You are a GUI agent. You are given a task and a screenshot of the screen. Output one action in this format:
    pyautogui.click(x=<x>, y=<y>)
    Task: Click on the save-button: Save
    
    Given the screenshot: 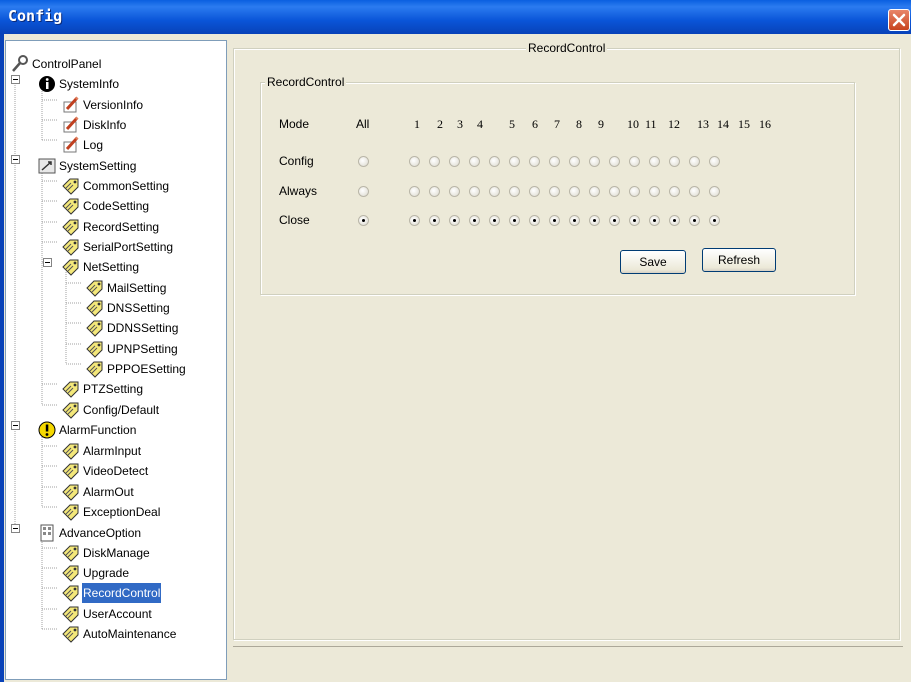 What is the action you would take?
    pyautogui.click(x=653, y=262)
    